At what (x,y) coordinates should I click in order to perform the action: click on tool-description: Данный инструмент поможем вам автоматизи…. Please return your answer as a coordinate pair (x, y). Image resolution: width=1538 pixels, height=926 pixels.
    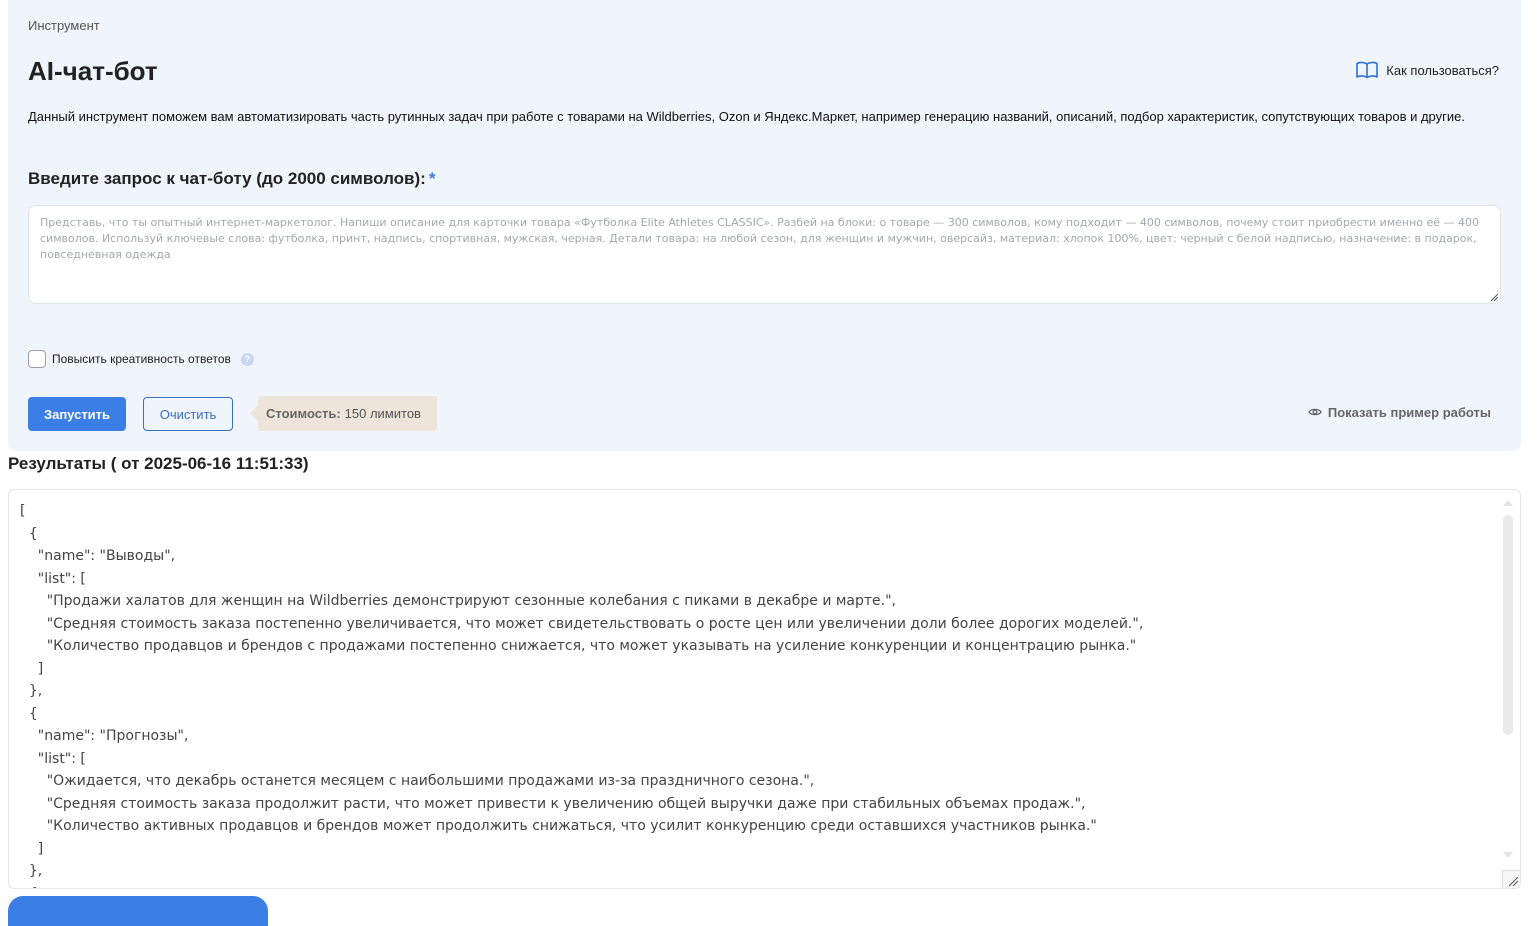
    Looking at the image, I should click on (746, 116).